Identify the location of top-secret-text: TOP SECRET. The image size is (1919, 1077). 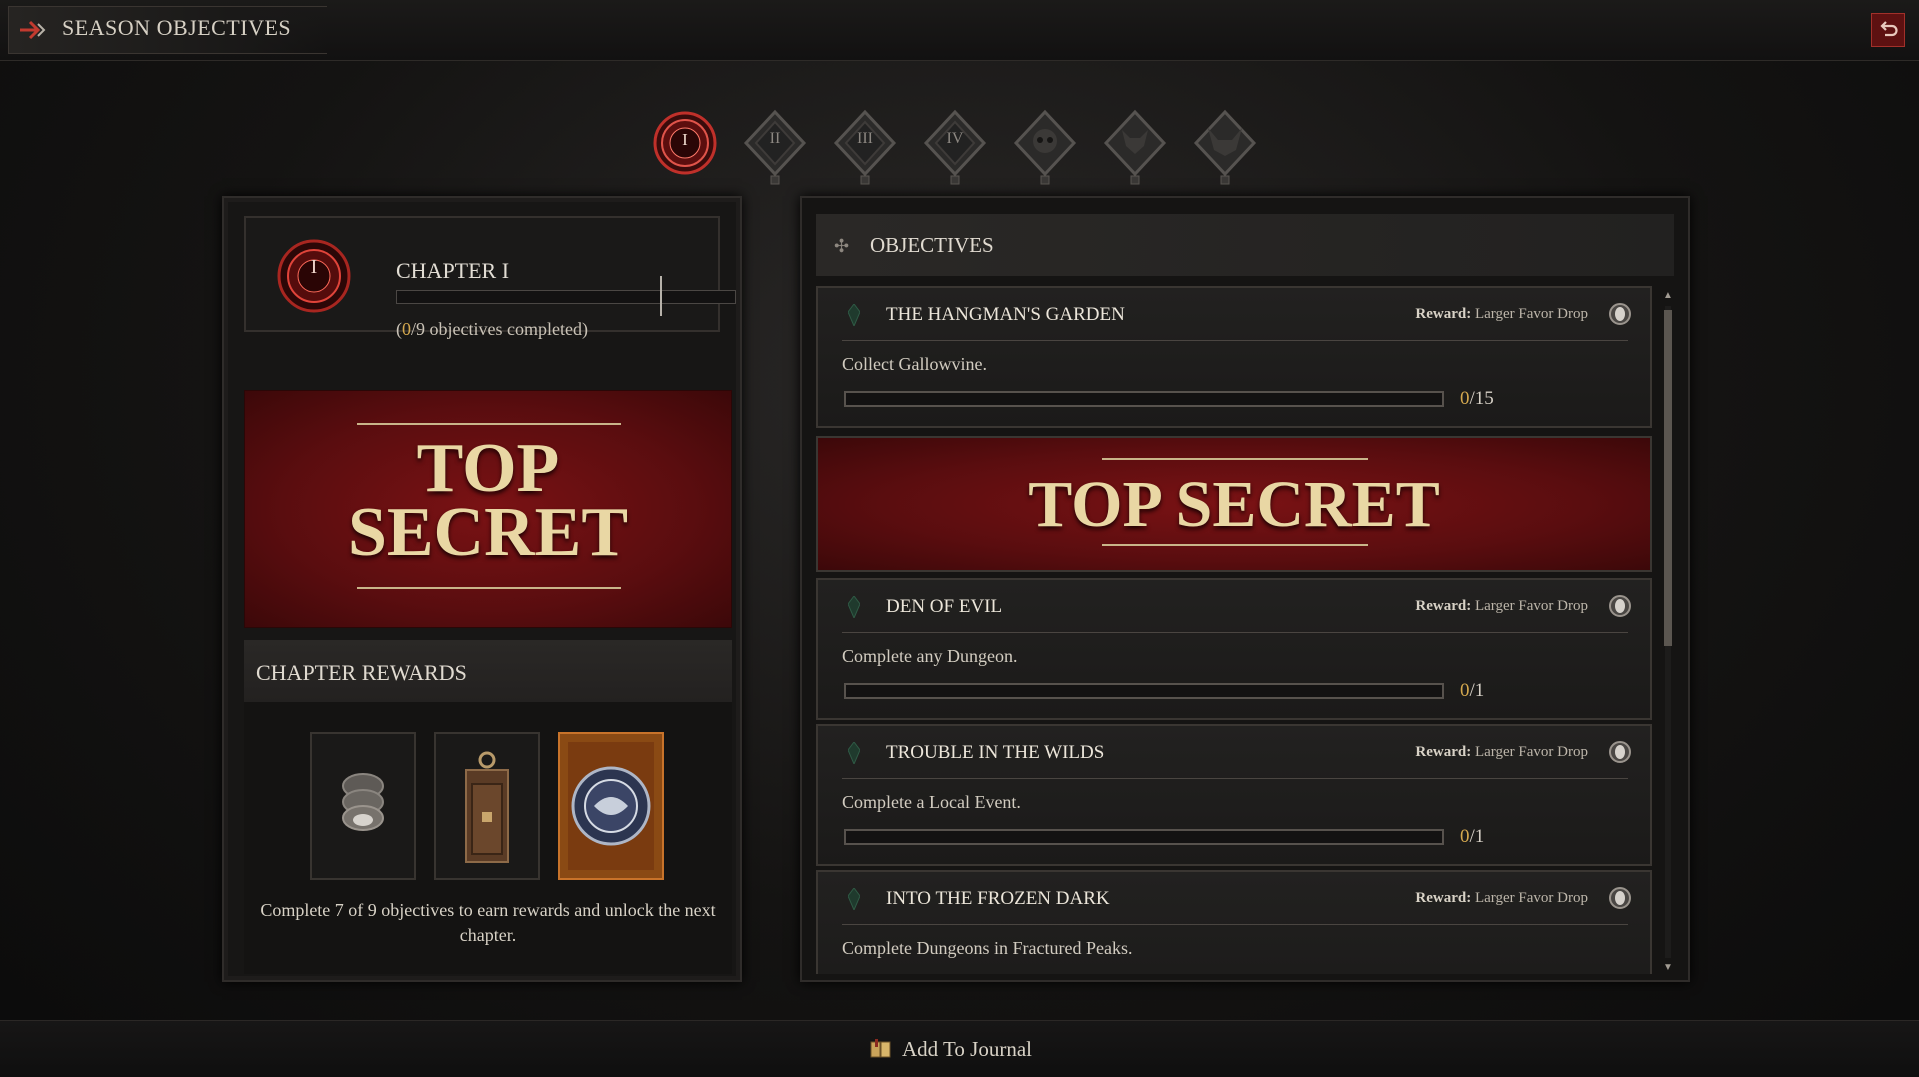
(488, 500).